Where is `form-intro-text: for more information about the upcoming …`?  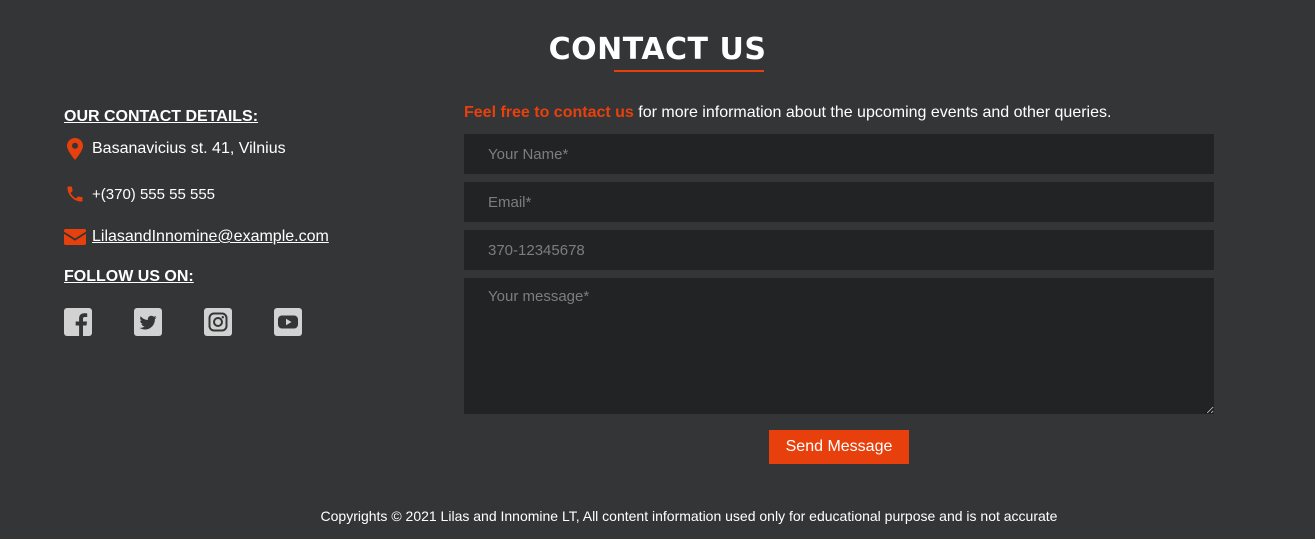 form-intro-text: for more information about the upcoming … is located at coordinates (872, 112).